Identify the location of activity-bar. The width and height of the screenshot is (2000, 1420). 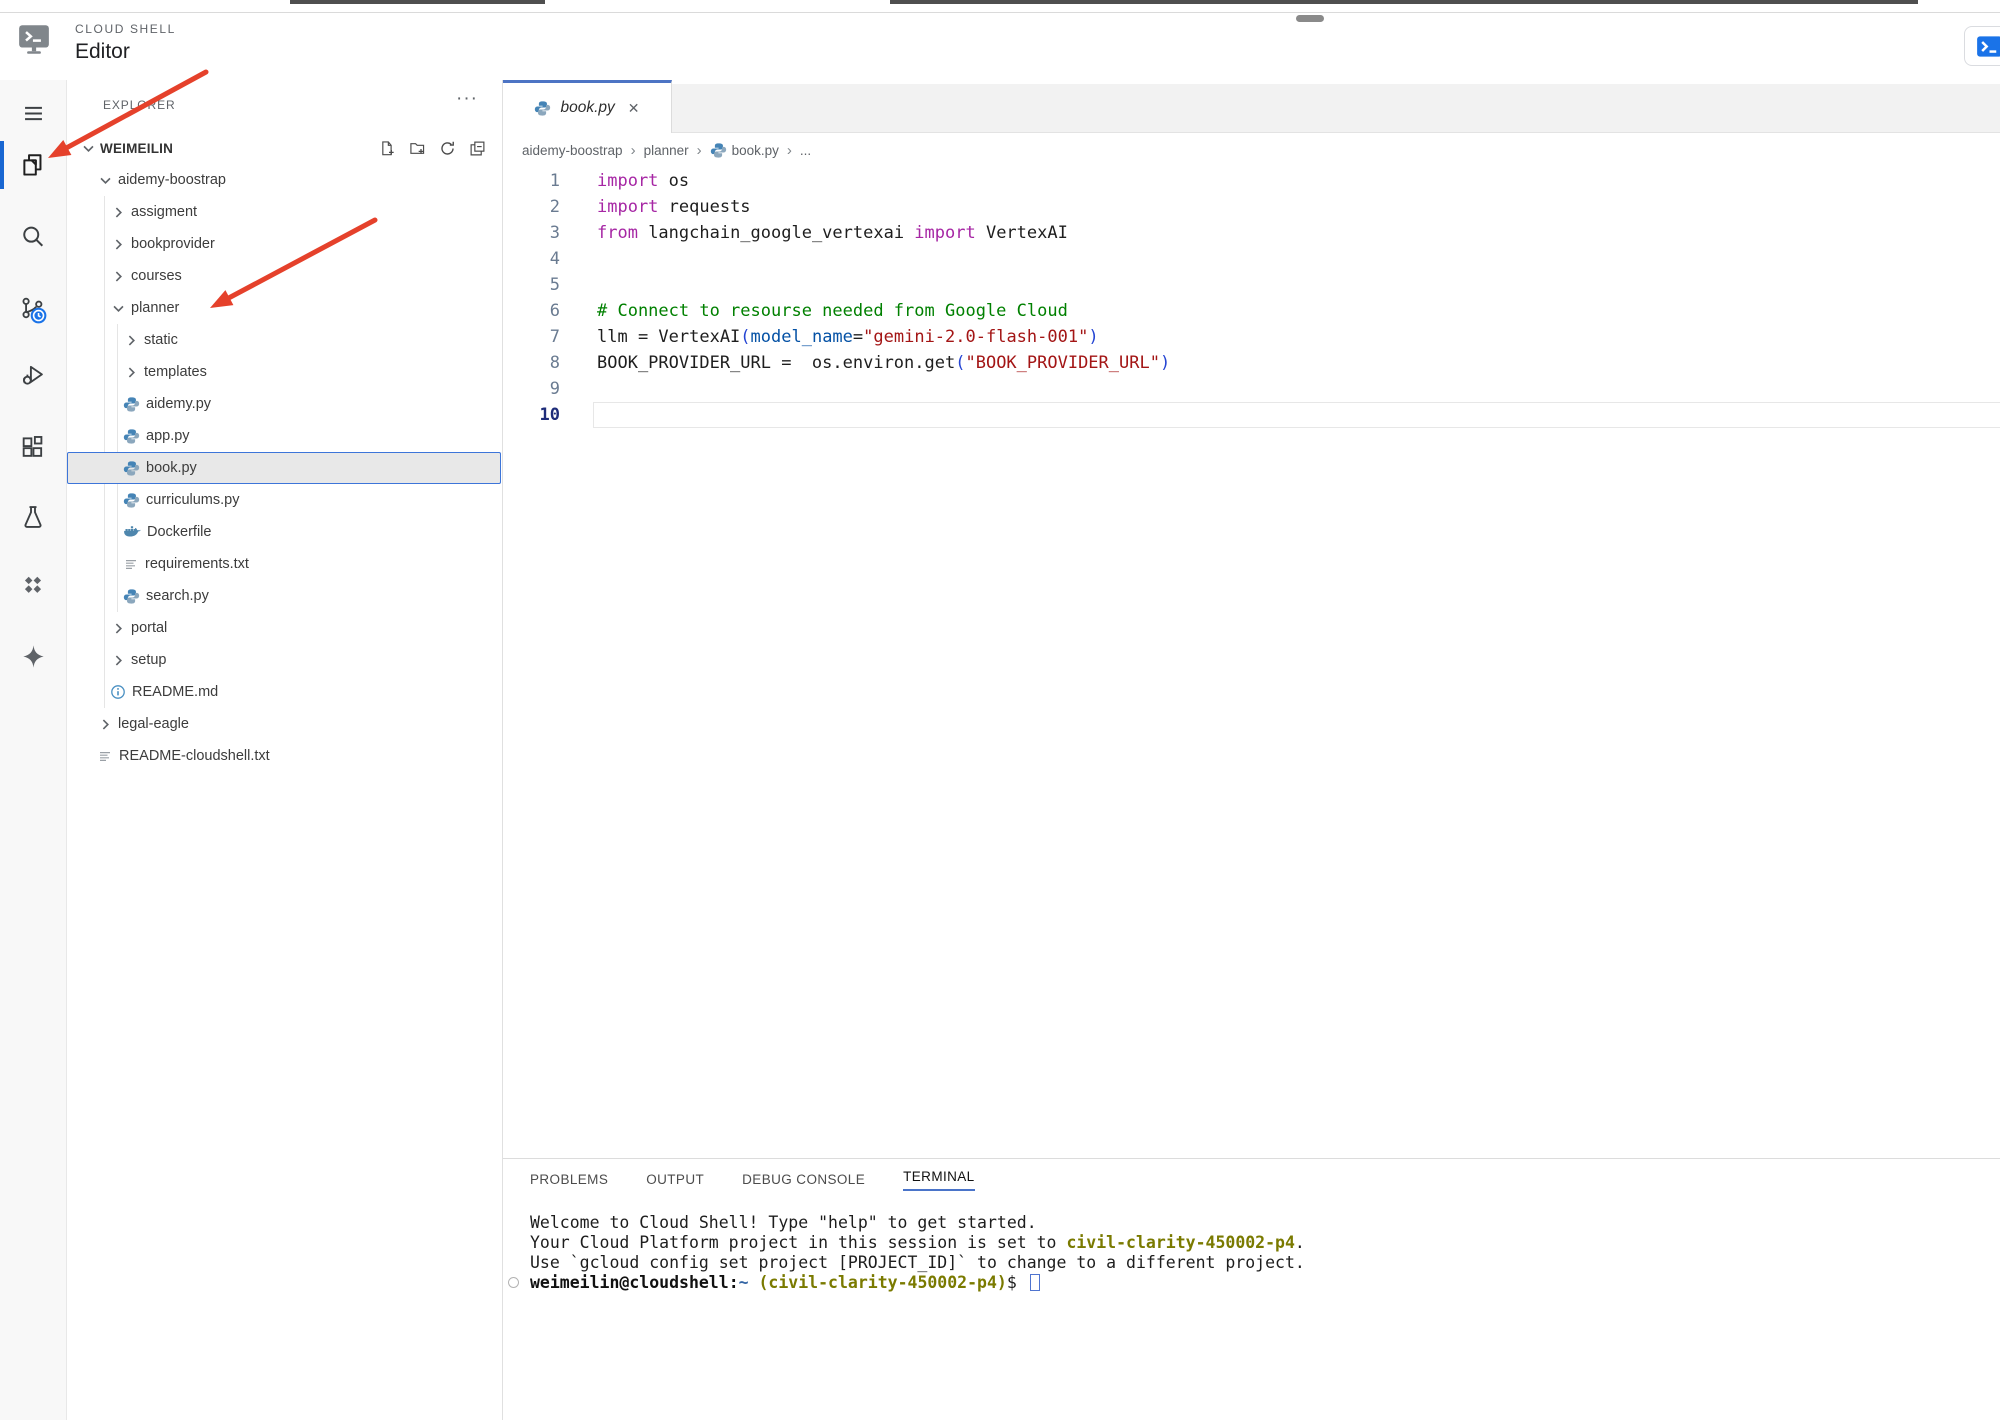
(33, 750).